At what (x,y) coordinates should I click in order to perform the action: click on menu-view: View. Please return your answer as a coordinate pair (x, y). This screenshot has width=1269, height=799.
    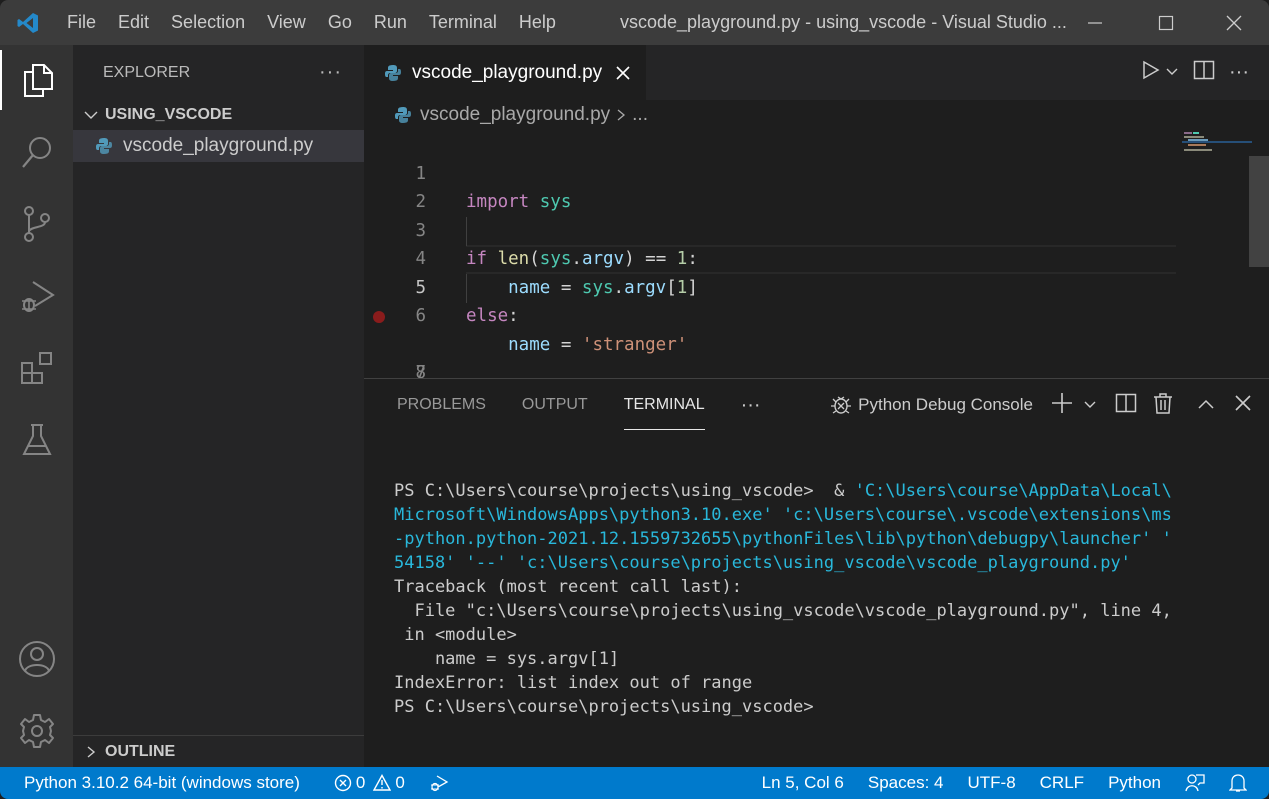
    Looking at the image, I should click on (286, 22).